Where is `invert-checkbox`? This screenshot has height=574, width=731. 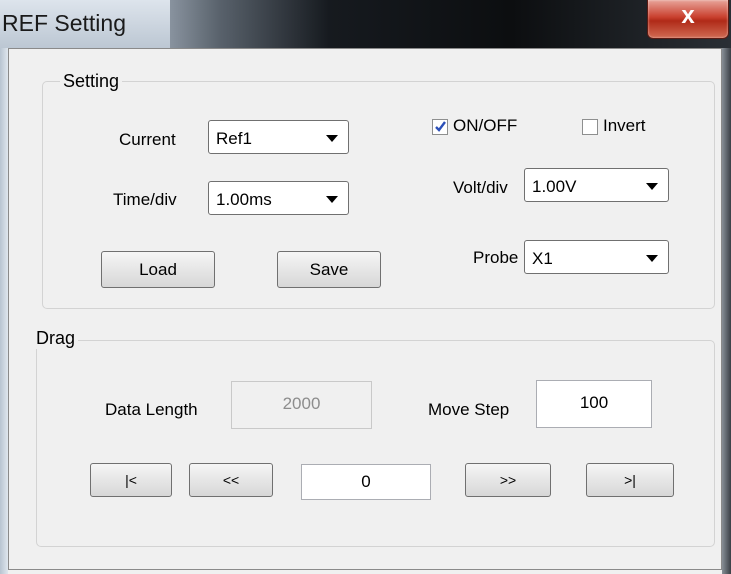
invert-checkbox is located at coordinates (590, 127).